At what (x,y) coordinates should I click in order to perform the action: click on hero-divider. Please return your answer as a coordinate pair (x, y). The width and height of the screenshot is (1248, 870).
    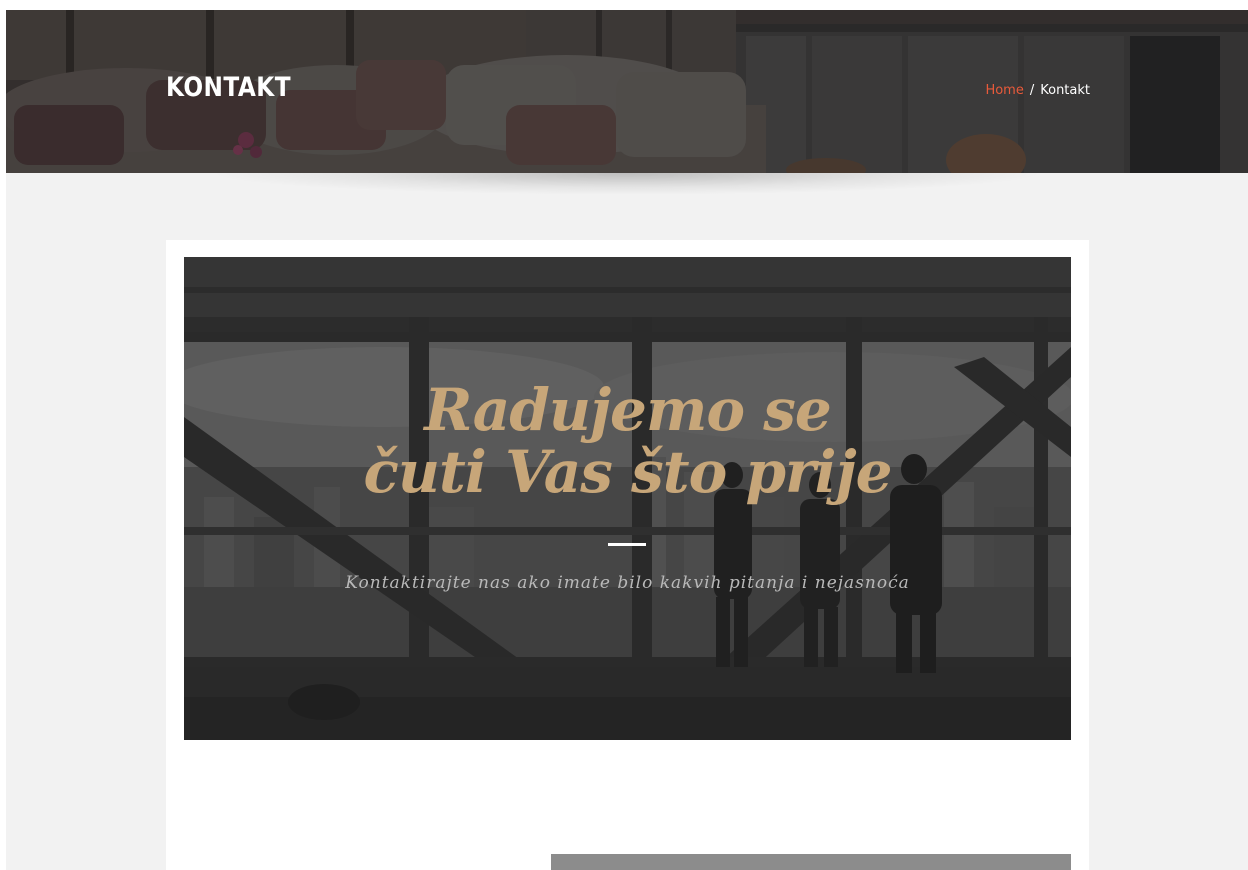
    Looking at the image, I should click on (627, 544).